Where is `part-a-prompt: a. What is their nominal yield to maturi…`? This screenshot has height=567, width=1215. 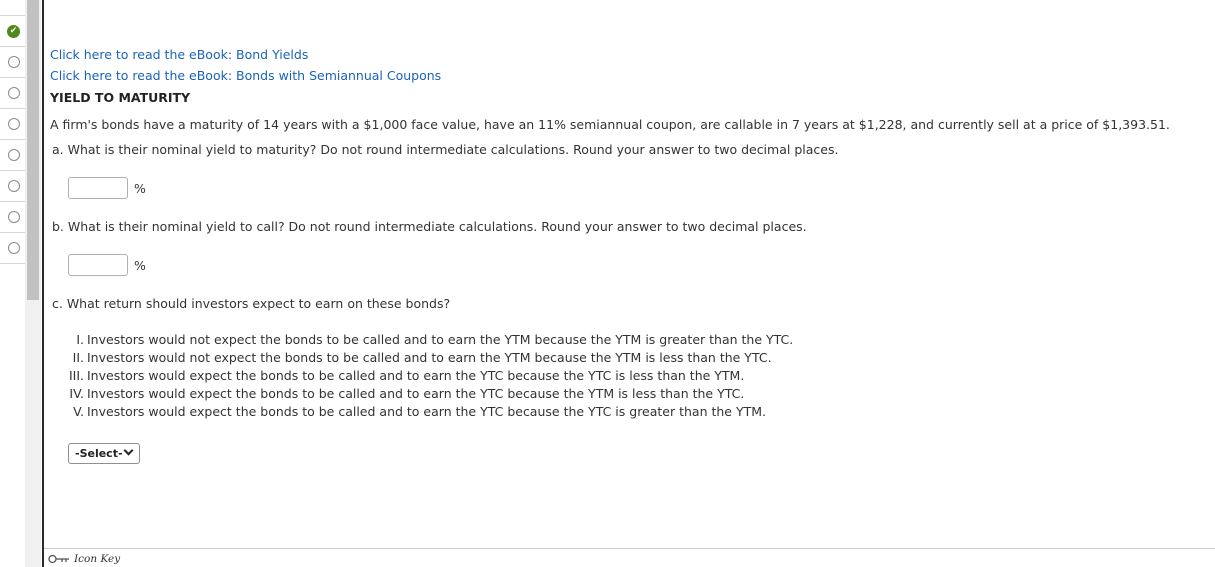
part-a-prompt: a. What is their nominal yield to maturi… is located at coordinates (445, 149).